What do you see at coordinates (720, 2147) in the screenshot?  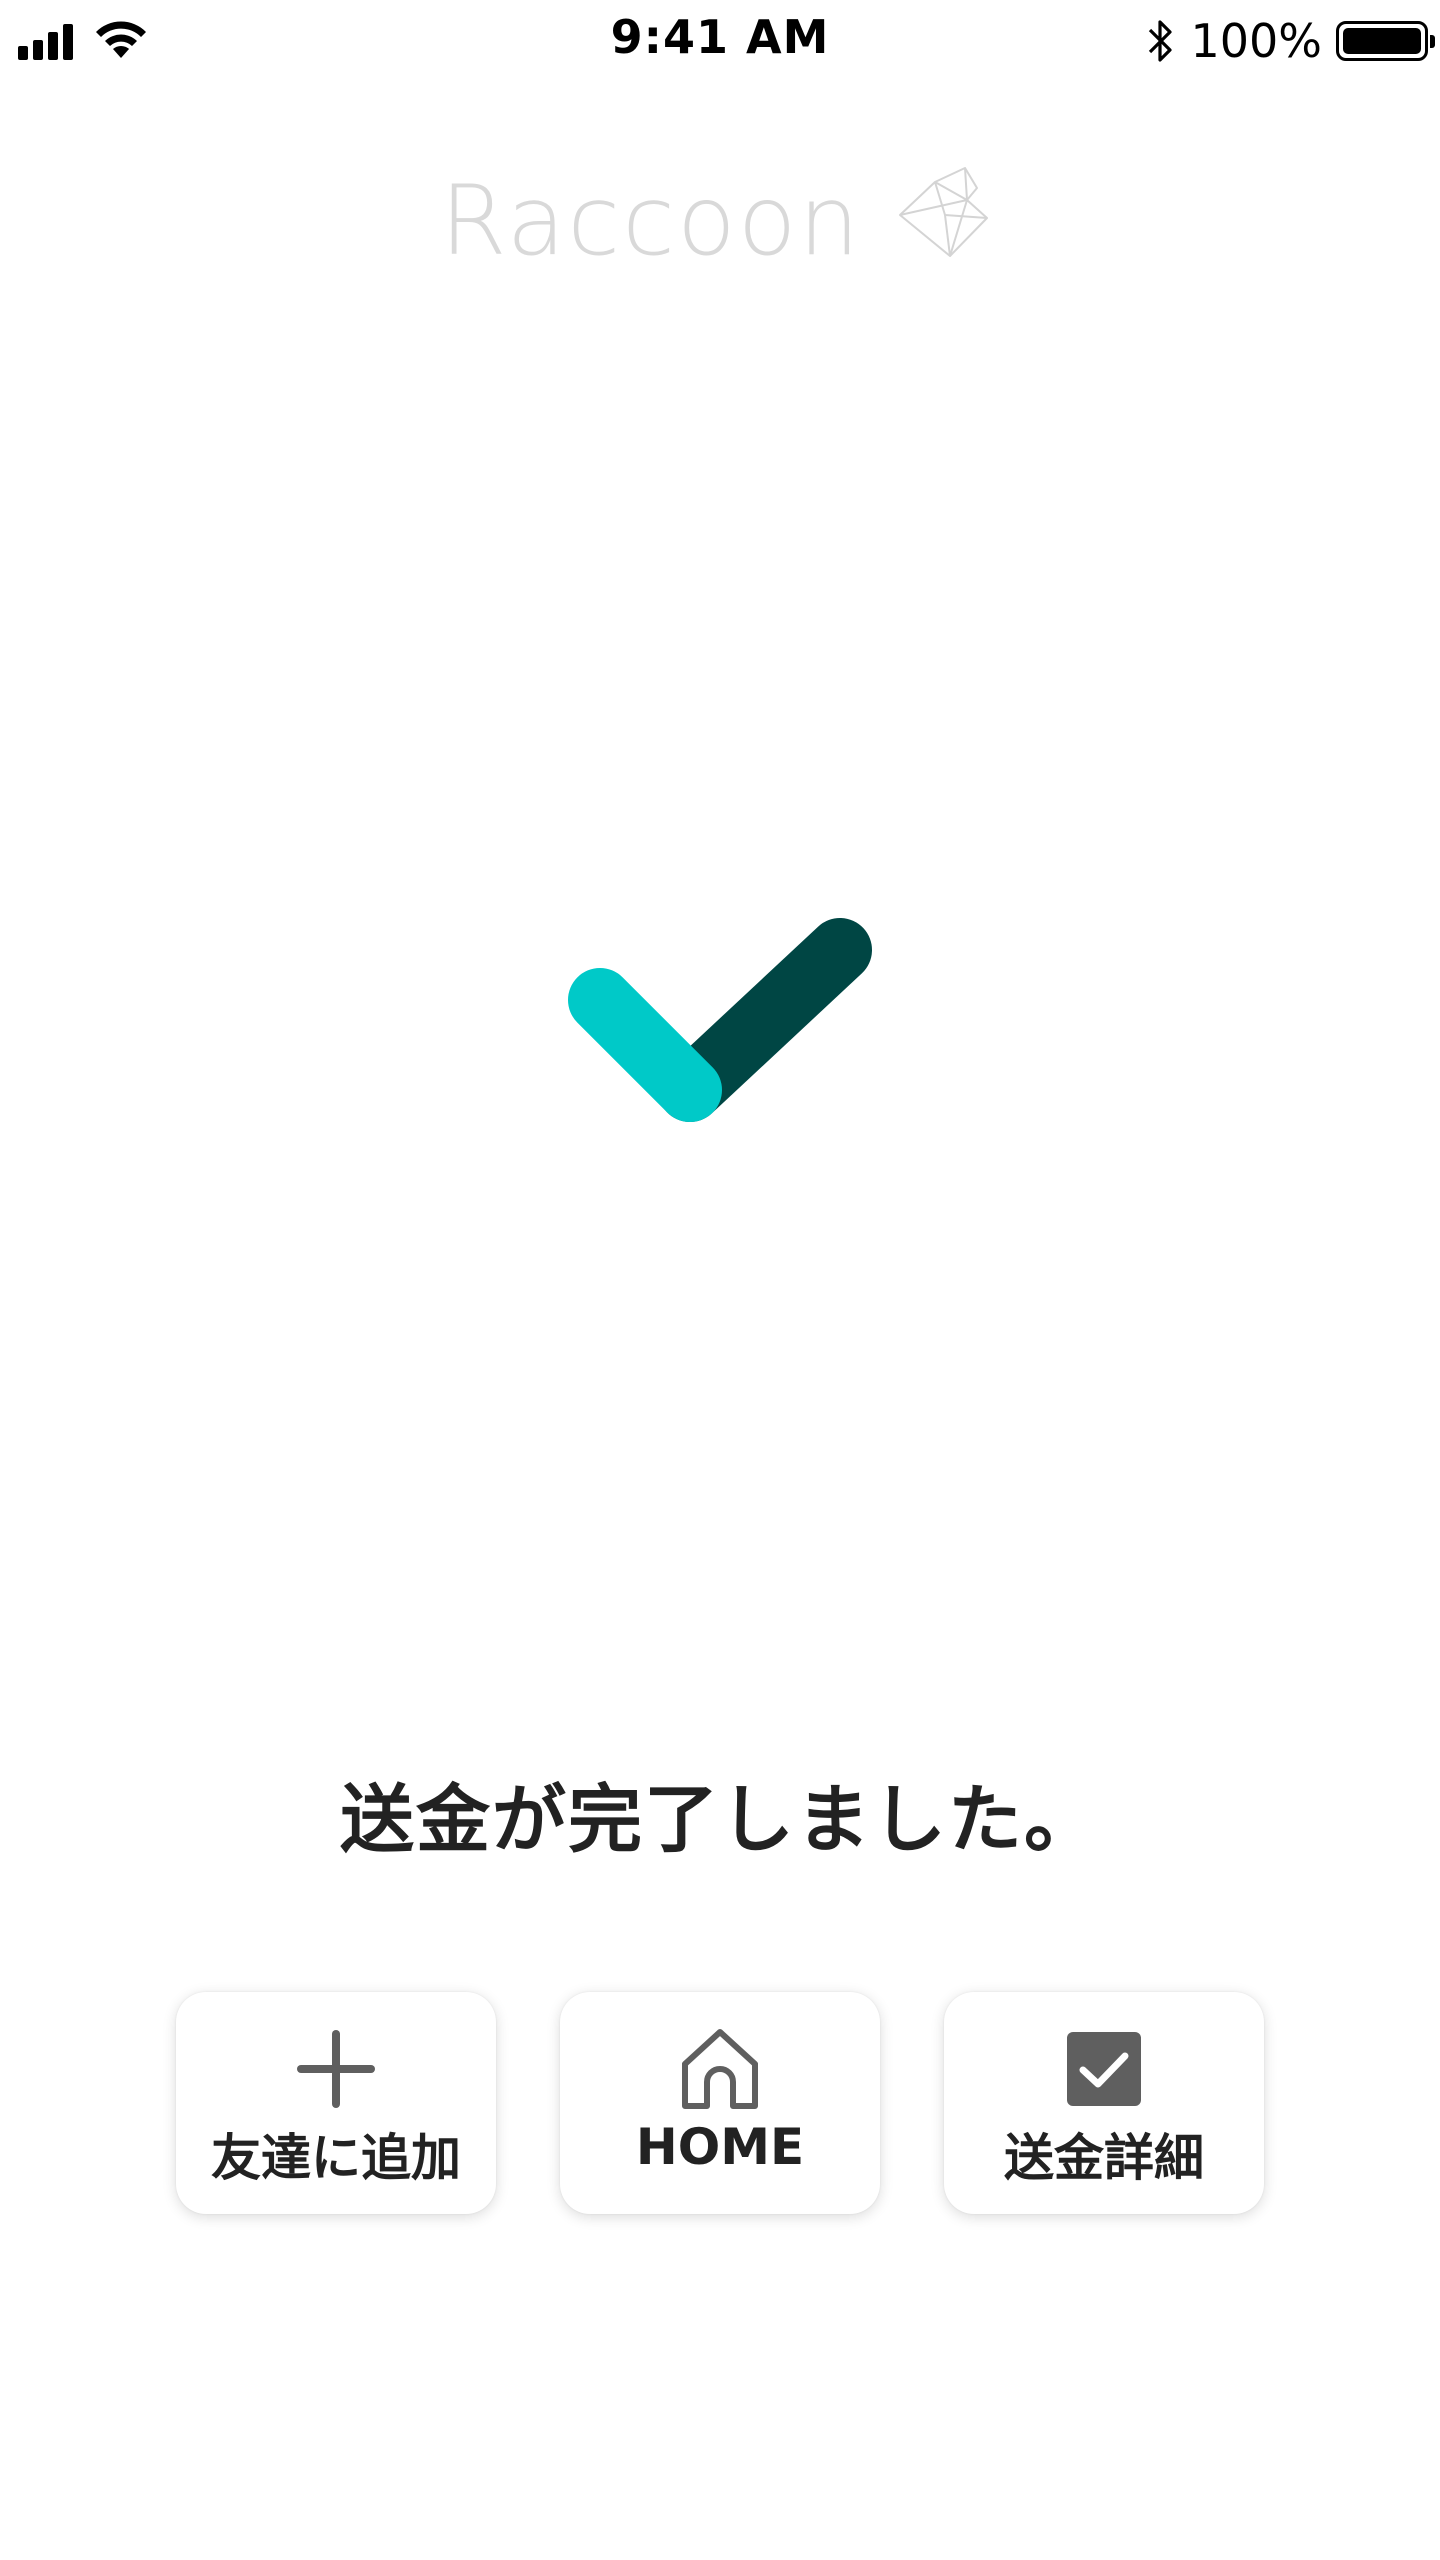 I see `home-label: HOME` at bounding box center [720, 2147].